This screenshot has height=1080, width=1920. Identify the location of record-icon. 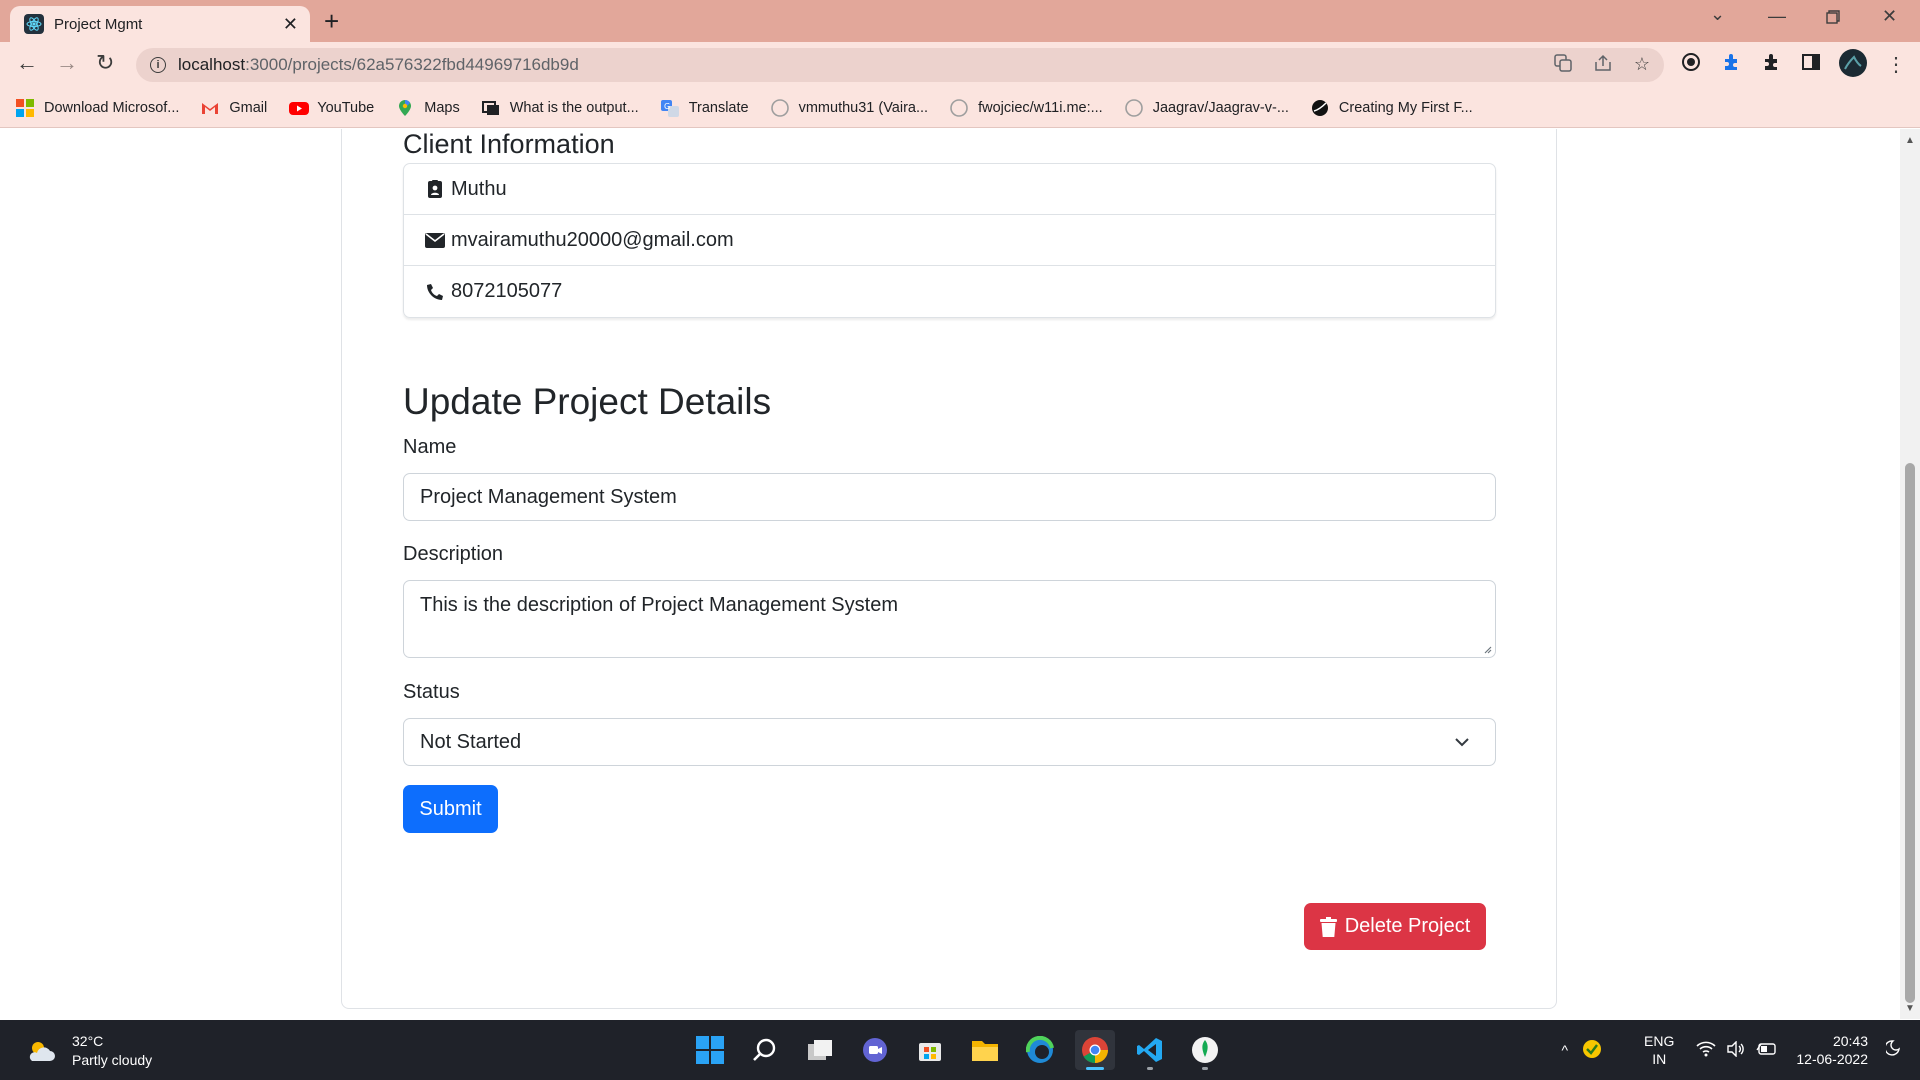
(1691, 65).